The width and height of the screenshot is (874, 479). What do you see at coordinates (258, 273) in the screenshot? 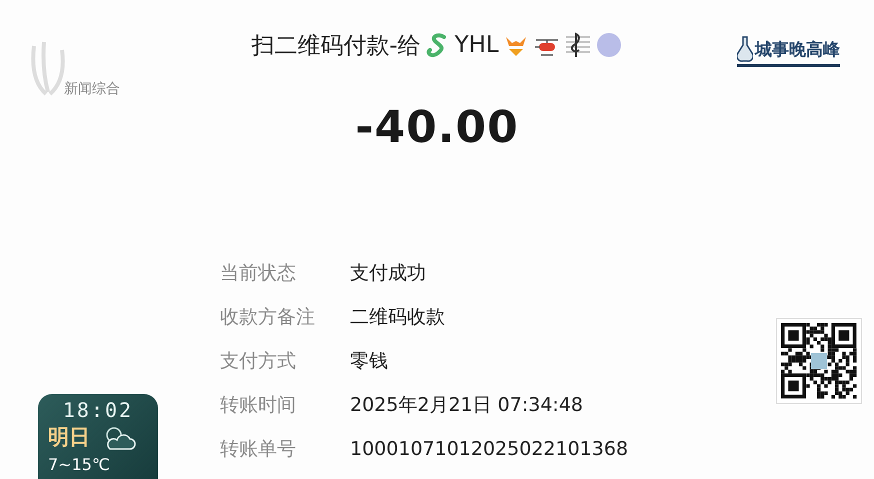
I see `detail-label: 当前状态` at bounding box center [258, 273].